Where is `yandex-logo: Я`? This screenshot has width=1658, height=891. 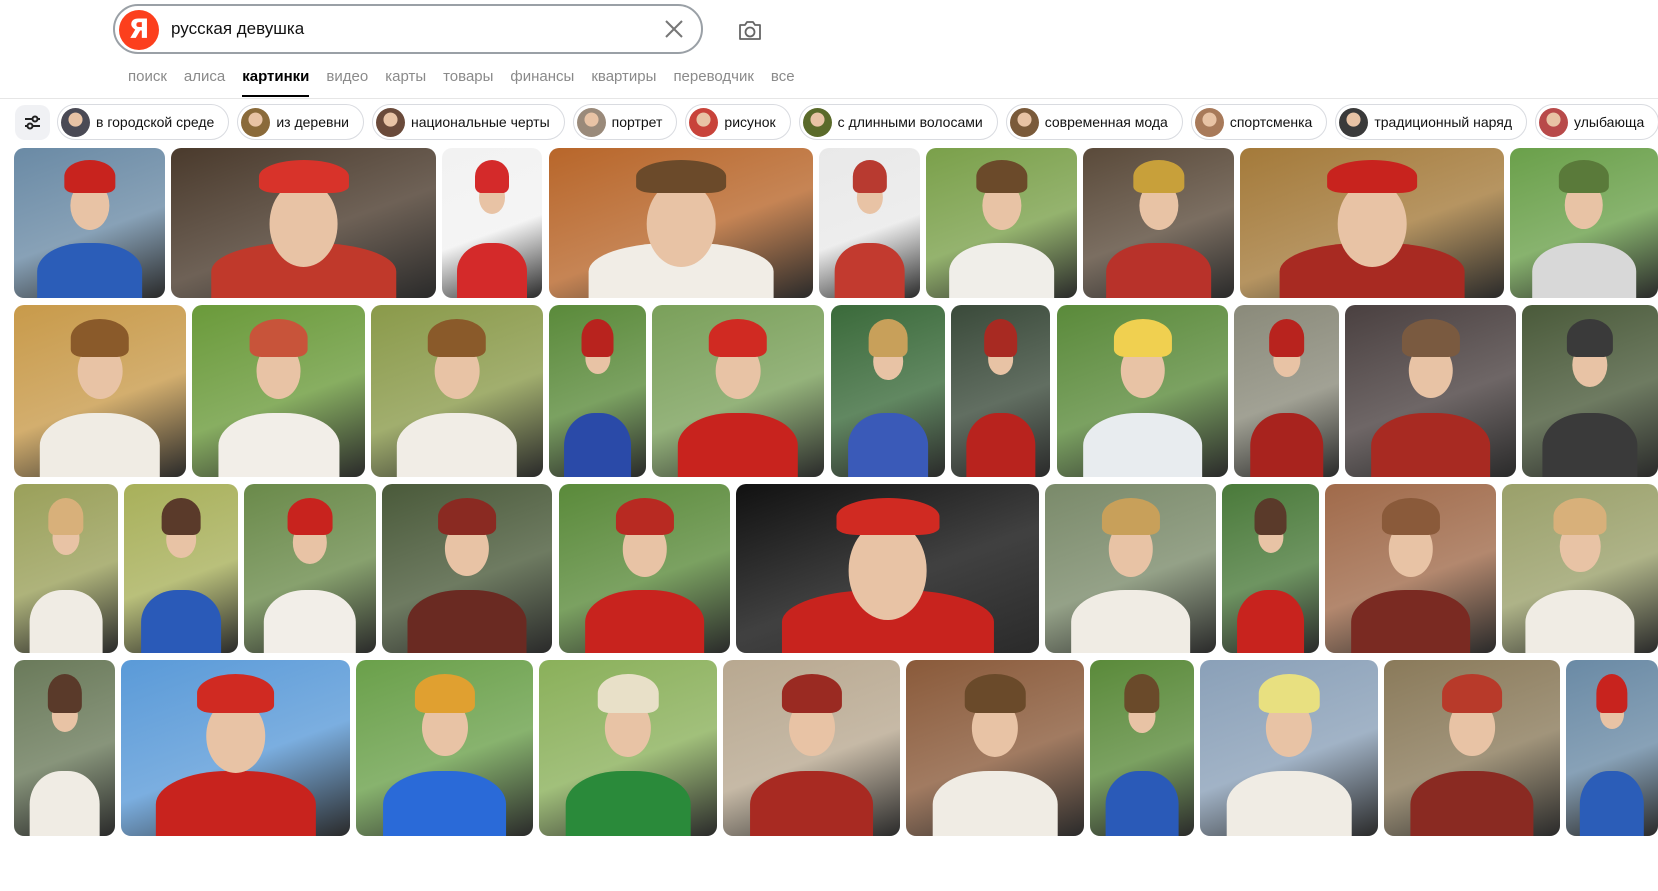
yandex-logo: Я is located at coordinates (139, 30).